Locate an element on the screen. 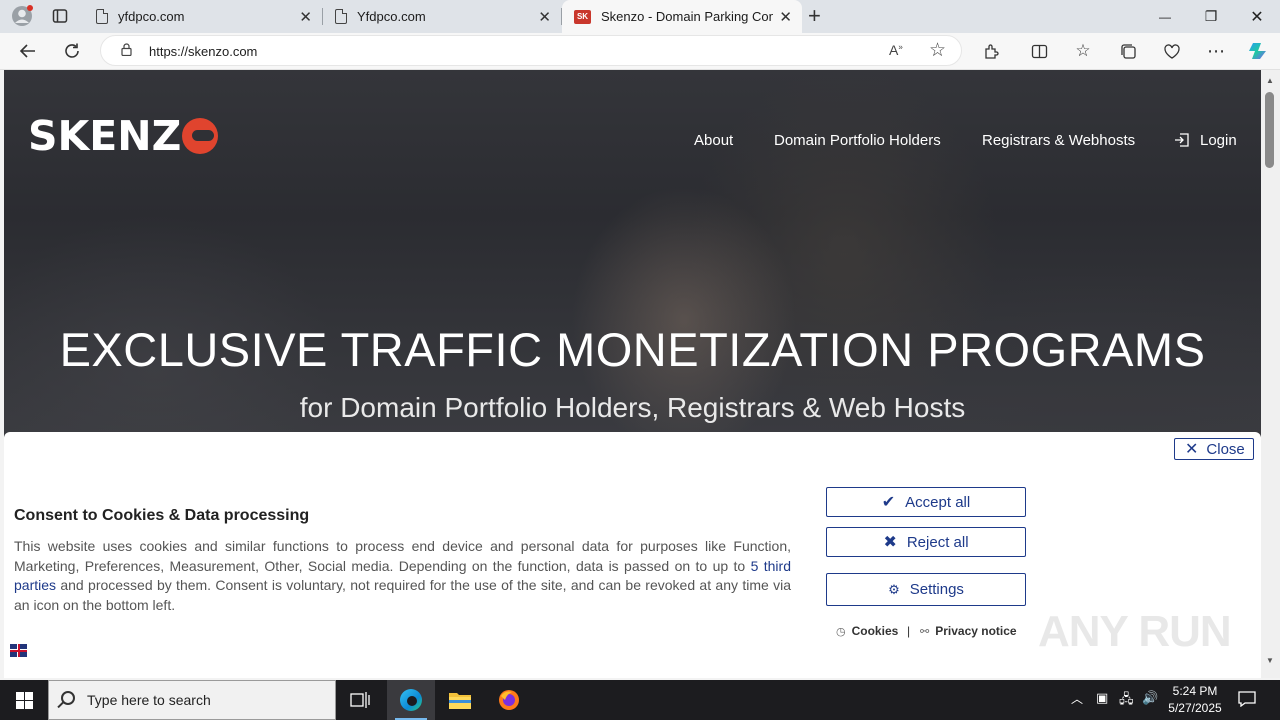  cookie-icon: ◷ is located at coordinates (841, 631).